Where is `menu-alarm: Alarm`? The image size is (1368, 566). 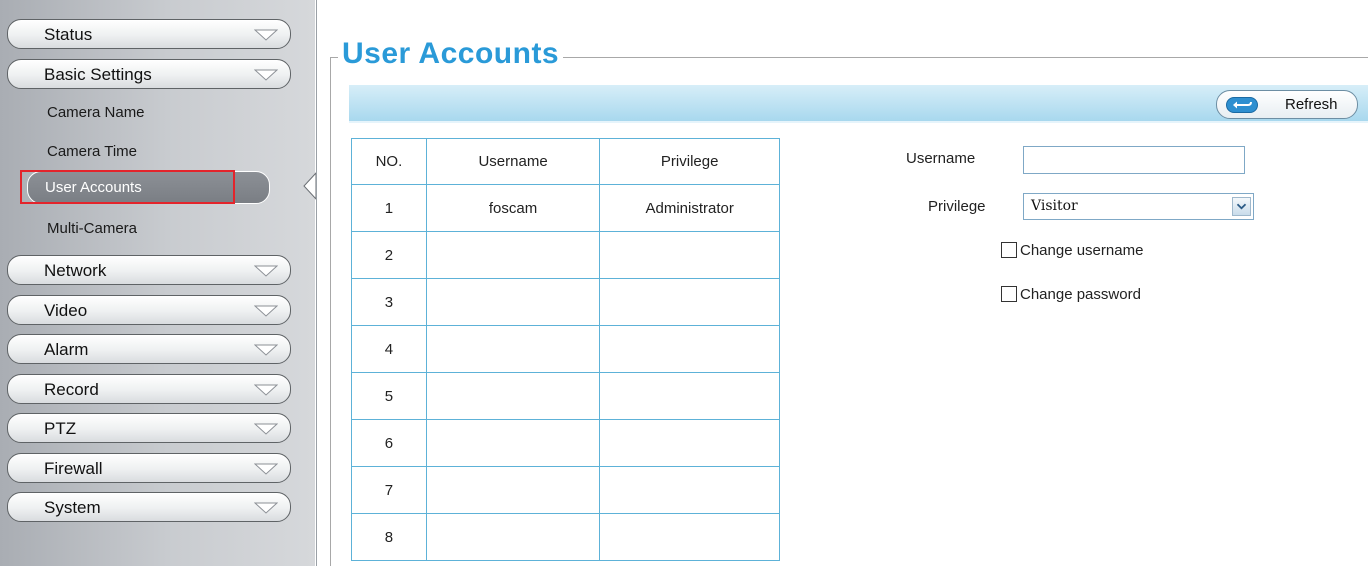
menu-alarm: Alarm is located at coordinates (149, 349).